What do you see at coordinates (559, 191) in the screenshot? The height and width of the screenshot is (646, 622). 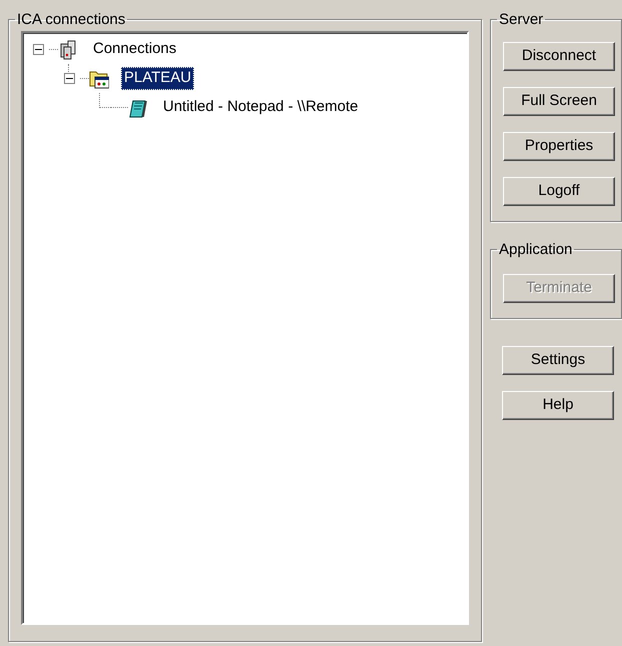 I see `server-button: Logoff` at bounding box center [559, 191].